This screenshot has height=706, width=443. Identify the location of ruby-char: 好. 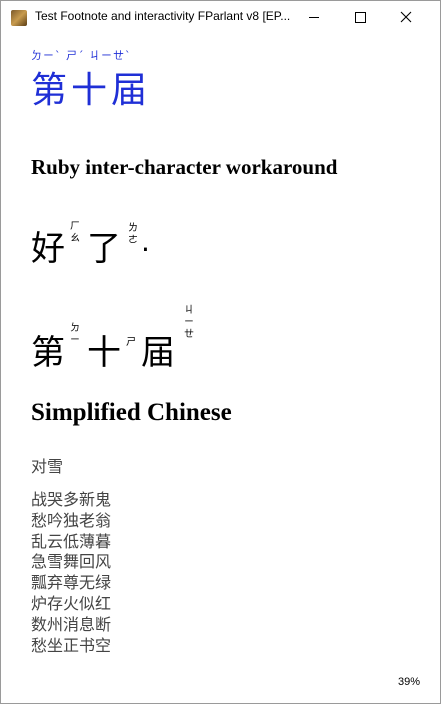
(48, 249).